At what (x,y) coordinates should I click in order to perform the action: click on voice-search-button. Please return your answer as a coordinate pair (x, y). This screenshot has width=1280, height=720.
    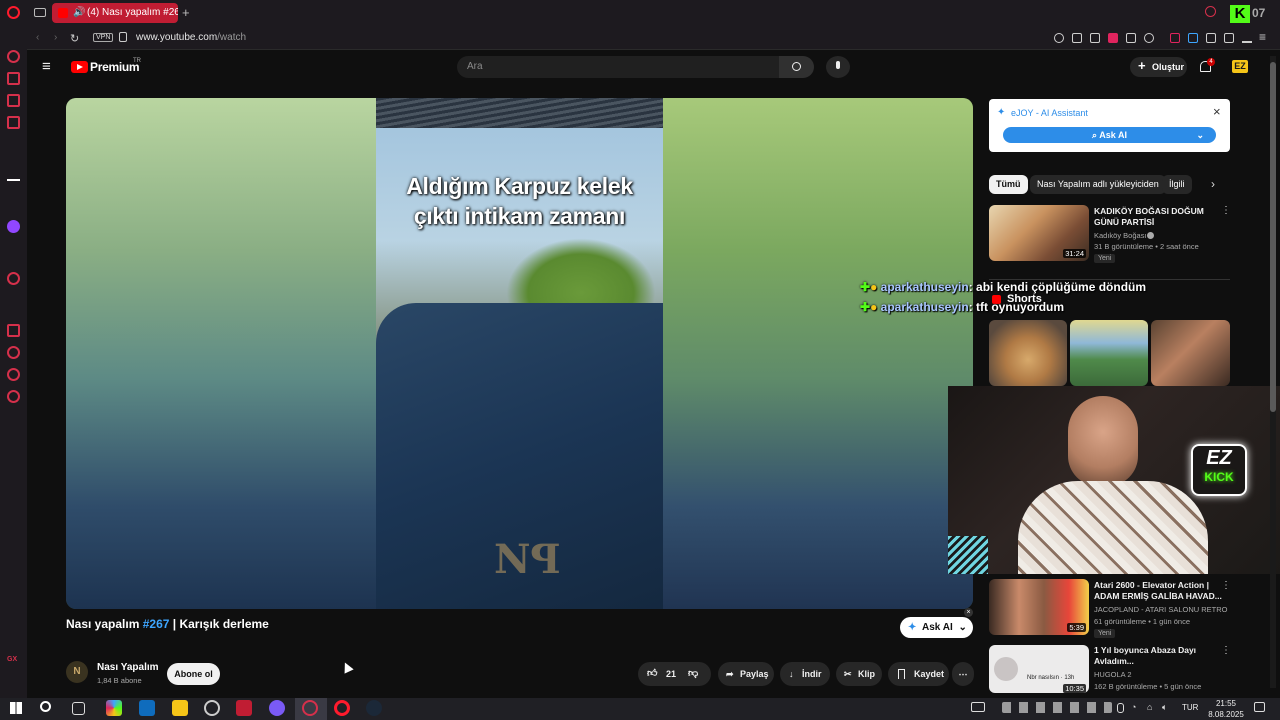
    Looking at the image, I should click on (838, 67).